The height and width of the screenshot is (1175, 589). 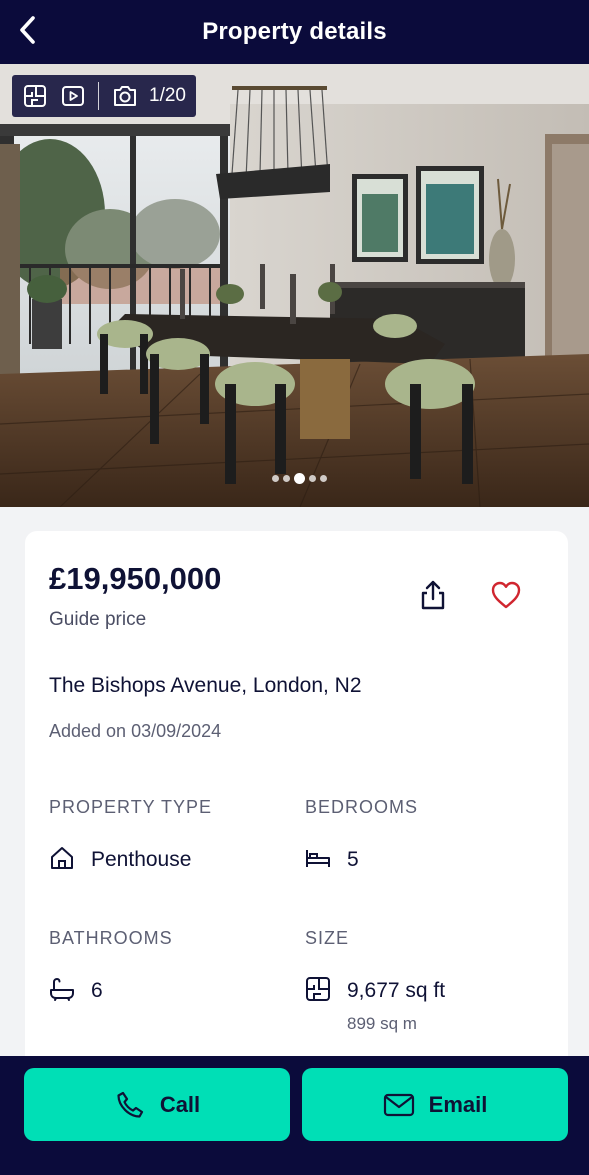 What do you see at coordinates (98, 96) in the screenshot?
I see `media-toolbar-divider` at bounding box center [98, 96].